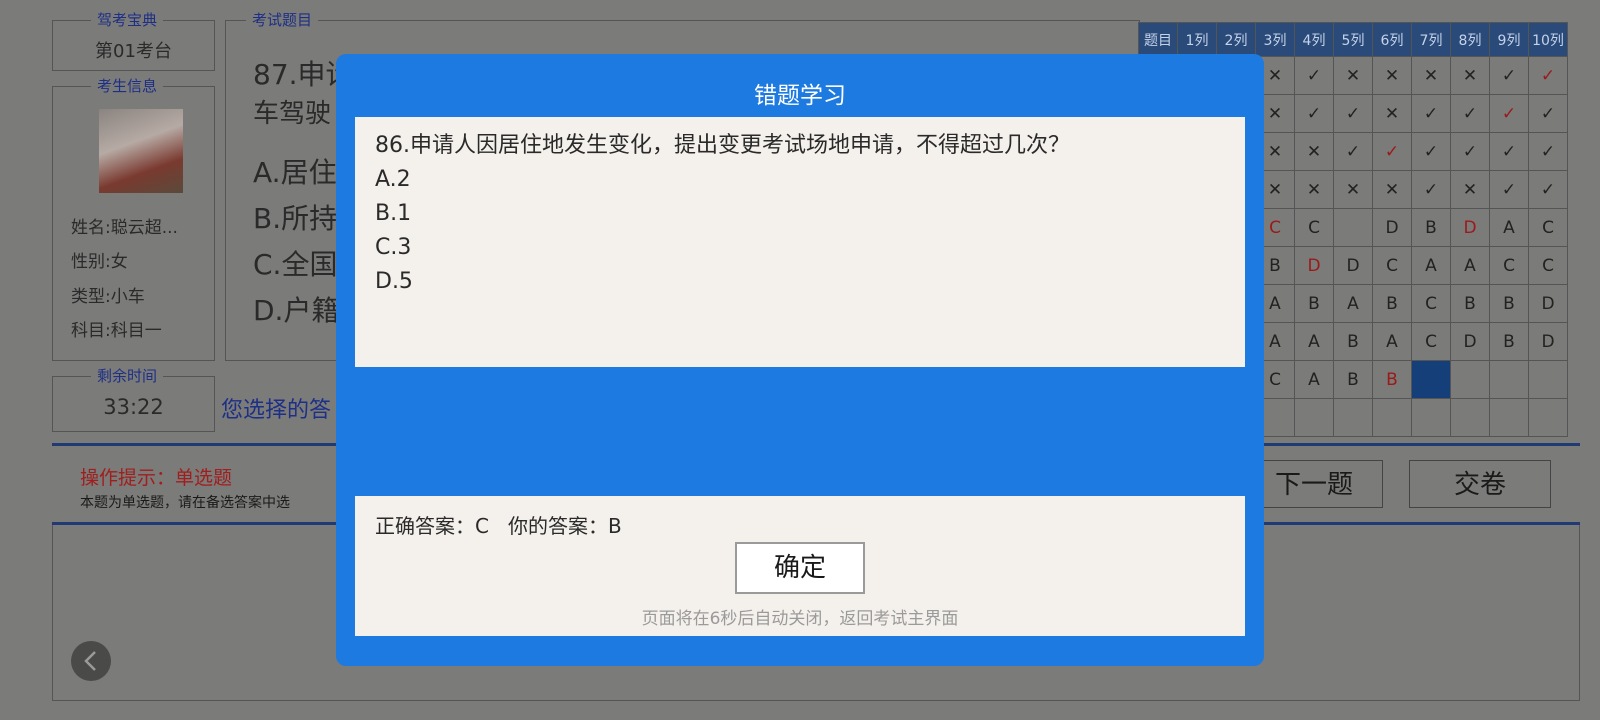 This screenshot has height=720, width=1600. What do you see at coordinates (394, 281) in the screenshot?
I see `modal-option-d: D.5` at bounding box center [394, 281].